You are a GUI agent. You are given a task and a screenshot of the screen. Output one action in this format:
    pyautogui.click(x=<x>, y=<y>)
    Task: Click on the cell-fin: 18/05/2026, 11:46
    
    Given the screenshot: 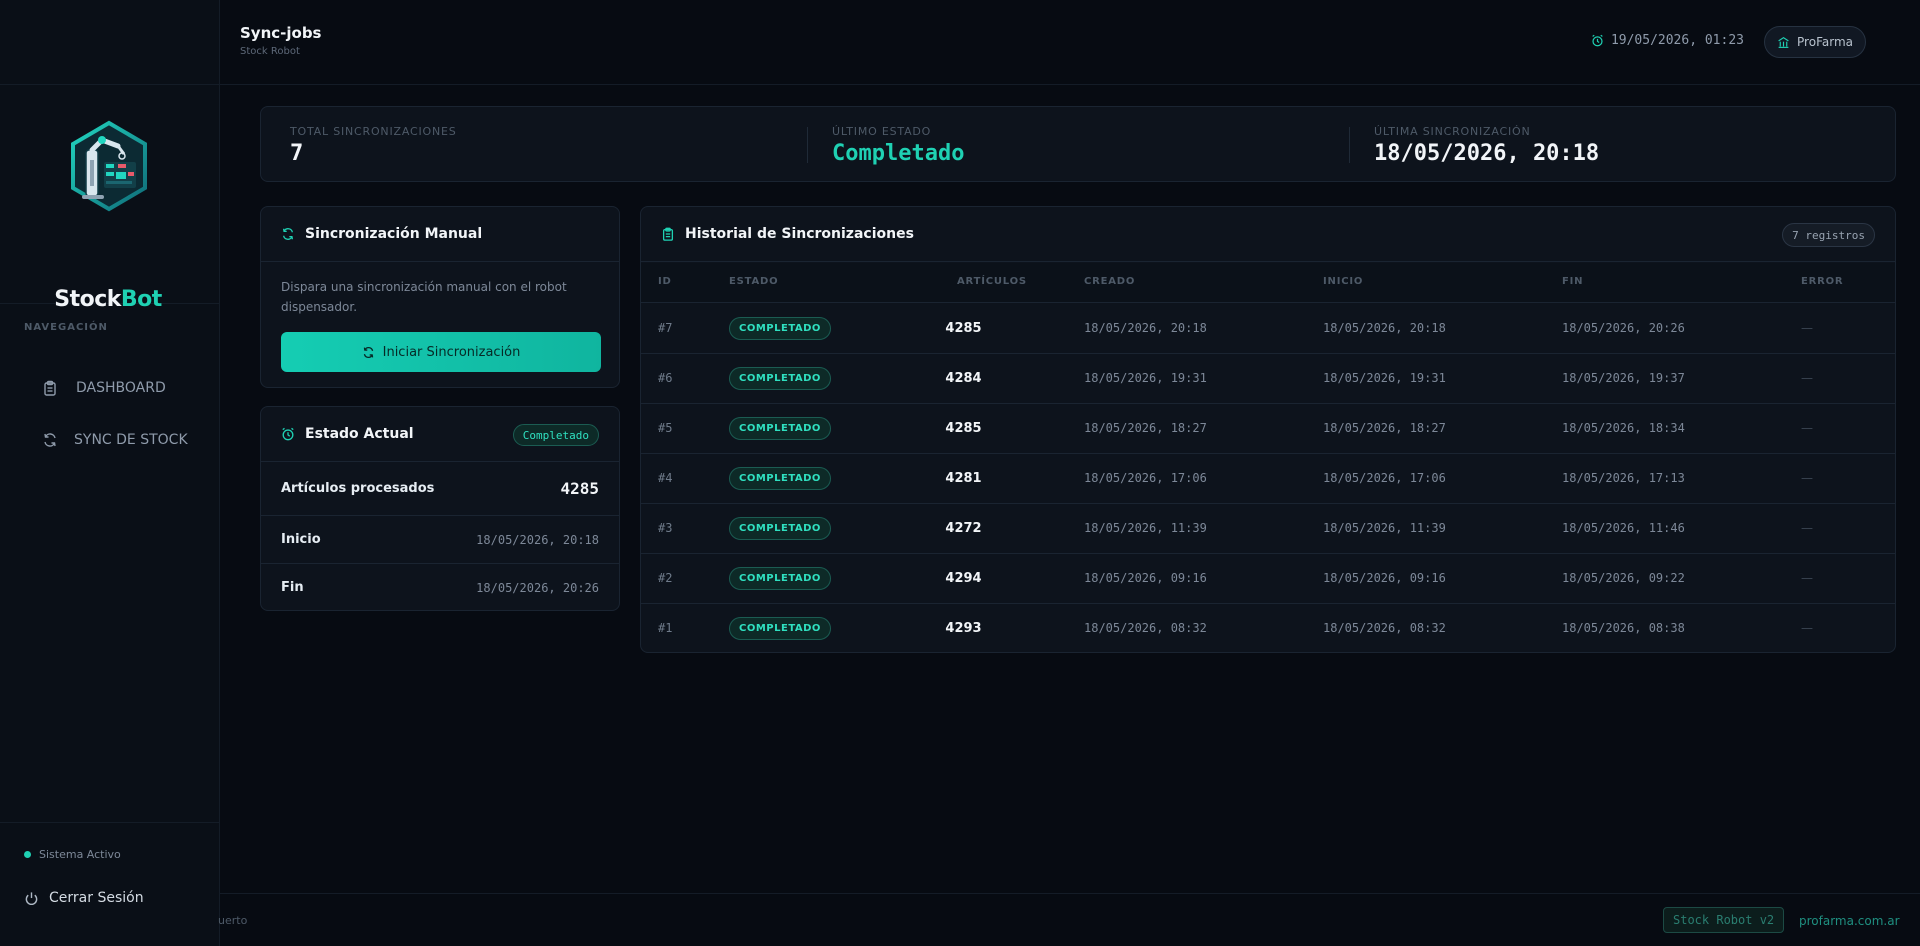 What is the action you would take?
    pyautogui.click(x=1623, y=528)
    